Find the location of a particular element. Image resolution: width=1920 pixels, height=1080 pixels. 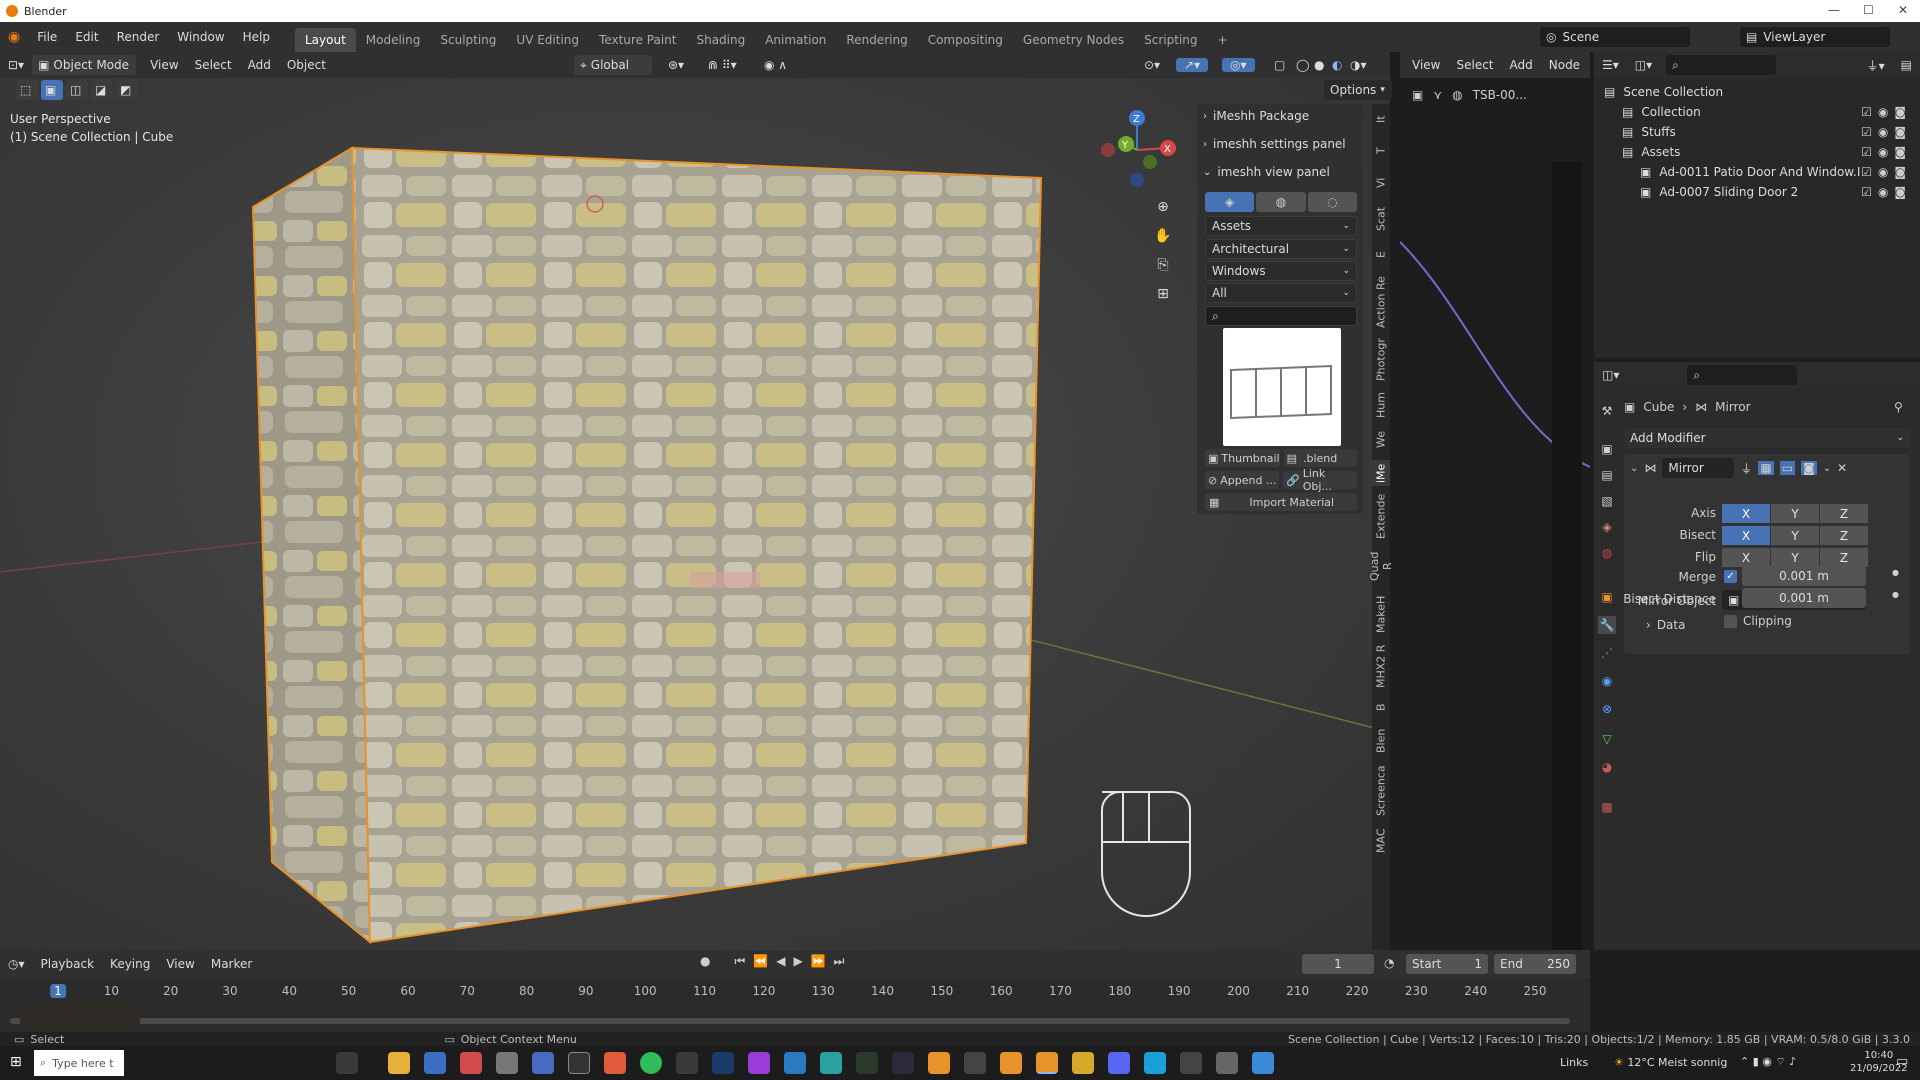

minimize-icon: — is located at coordinates (1834, 10).